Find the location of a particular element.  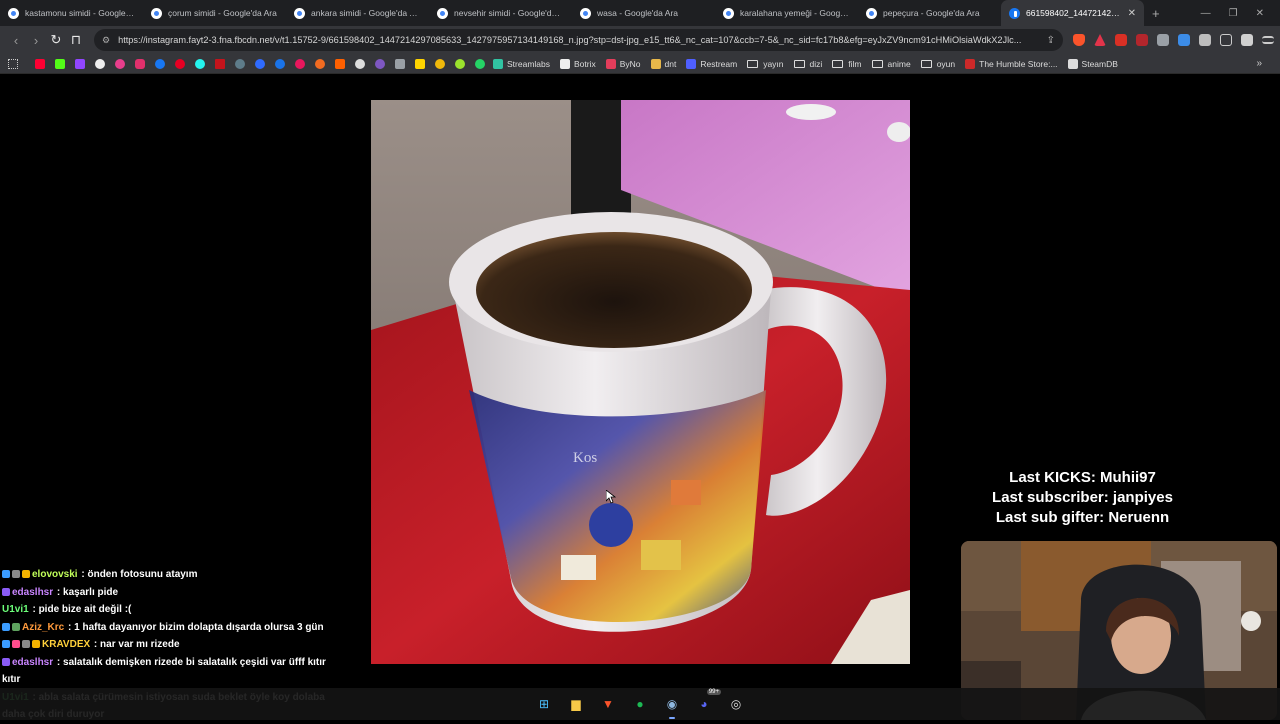

tab-1: çorum simidi - Google'da Ara is located at coordinates (214, 13).